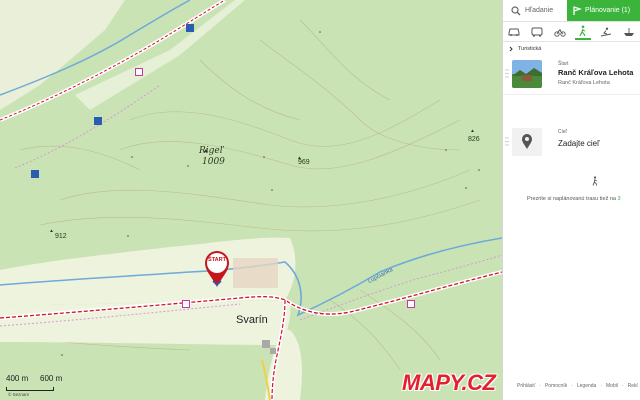  I want to click on peak-altitude-label: 1009, so click(213, 162).